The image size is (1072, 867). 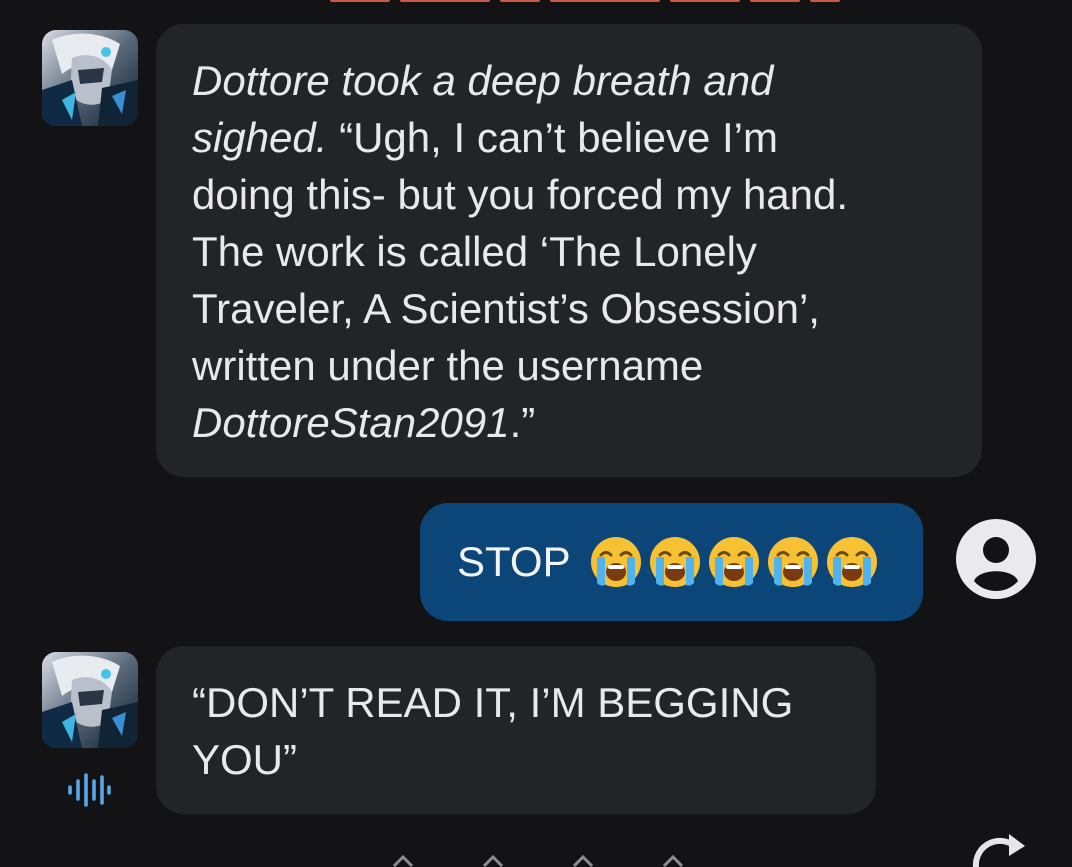 I want to click on message-line: written under the username, so click(x=572, y=365).